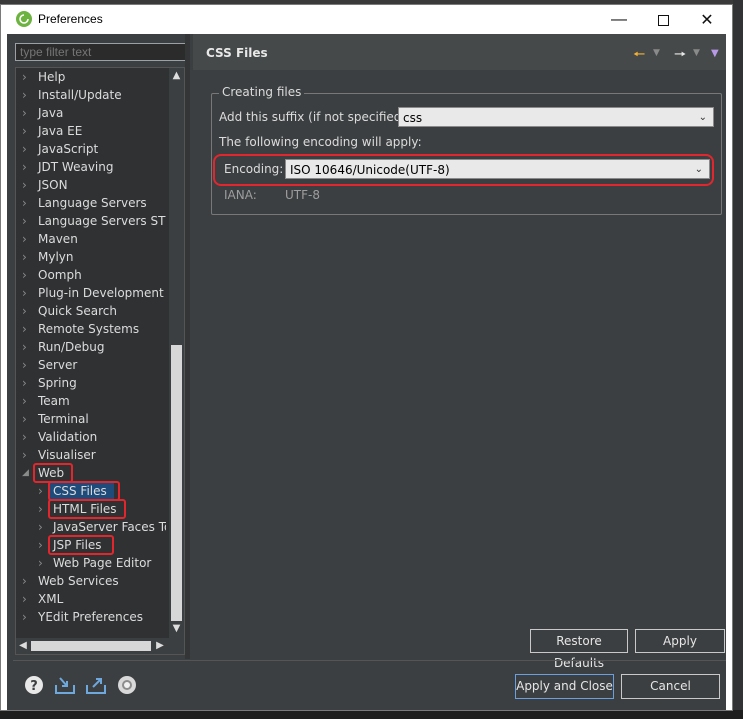 The height and width of the screenshot is (719, 743). What do you see at coordinates (497, 169) in the screenshot?
I see `encoding-select: ISO 10646/Unicode(UTF-8) ⌄` at bounding box center [497, 169].